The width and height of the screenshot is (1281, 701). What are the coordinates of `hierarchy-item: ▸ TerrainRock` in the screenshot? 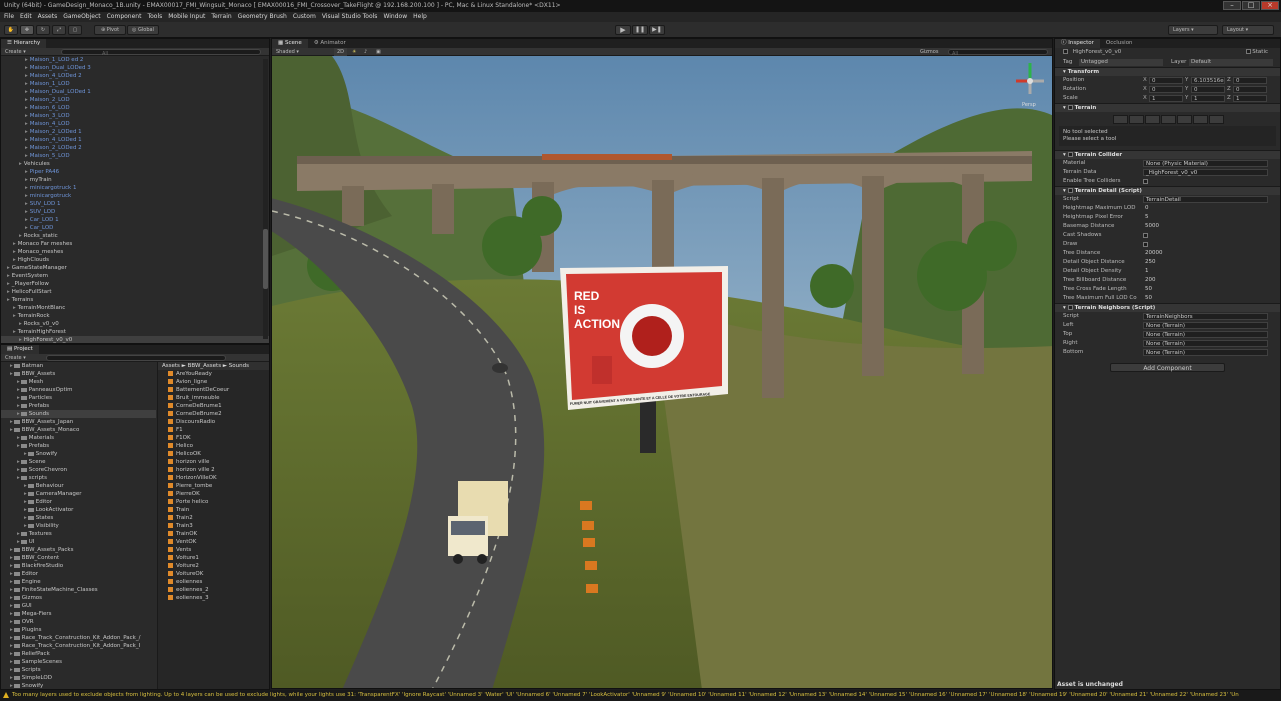 It's located at (135, 316).